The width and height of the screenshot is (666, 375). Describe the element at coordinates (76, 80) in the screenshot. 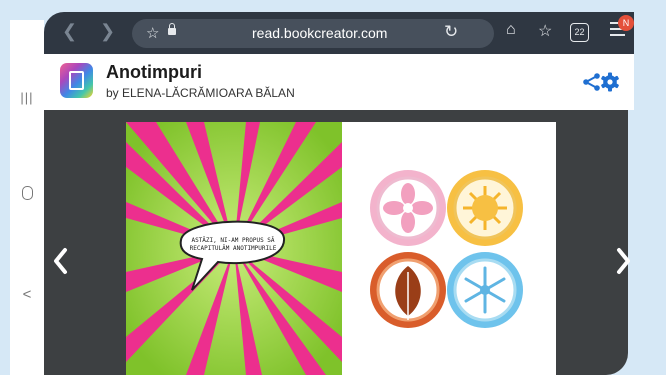

I see `book-creator-logo` at that location.